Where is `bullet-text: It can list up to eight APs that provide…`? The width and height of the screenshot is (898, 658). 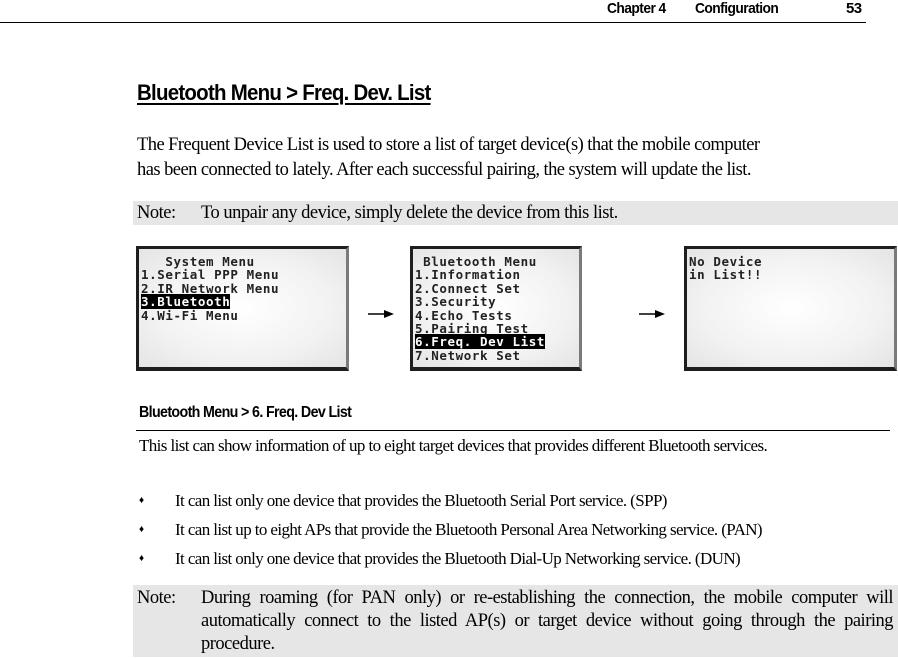 bullet-text: It can list up to eight APs that provide… is located at coordinates (469, 529).